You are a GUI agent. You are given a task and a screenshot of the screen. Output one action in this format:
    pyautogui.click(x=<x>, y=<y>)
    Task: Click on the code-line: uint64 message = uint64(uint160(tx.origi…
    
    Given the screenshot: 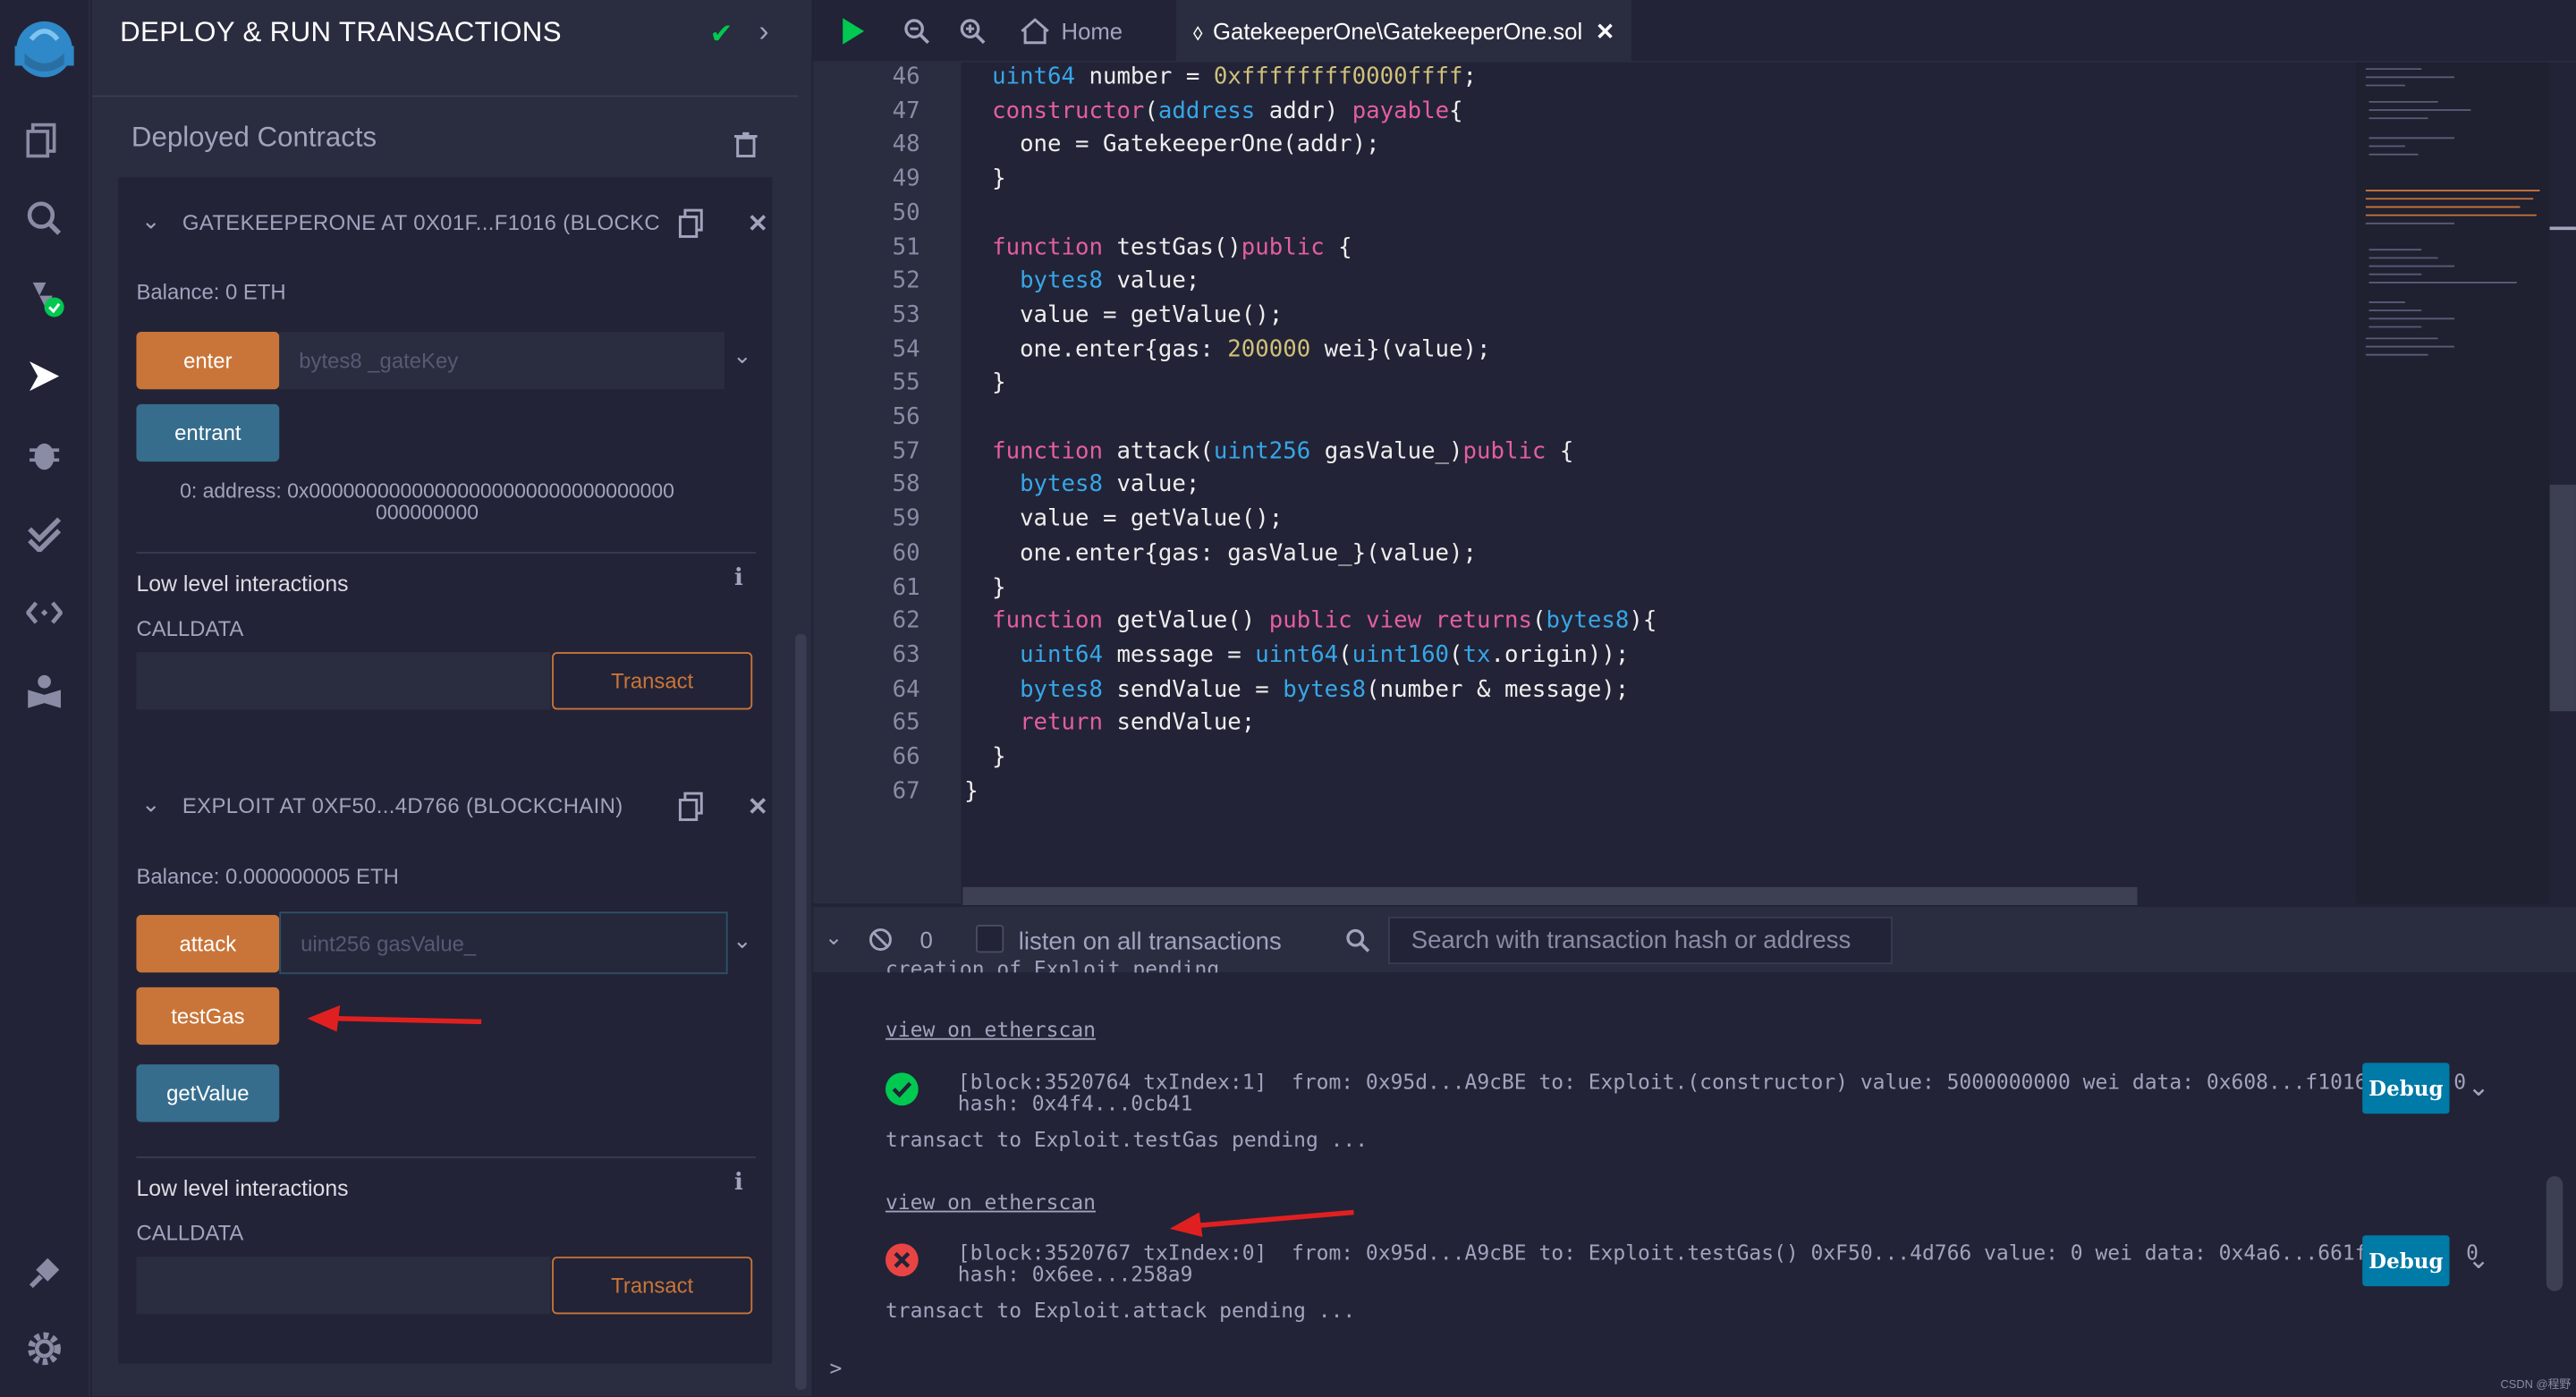 What is the action you would take?
    pyautogui.click(x=1296, y=655)
    